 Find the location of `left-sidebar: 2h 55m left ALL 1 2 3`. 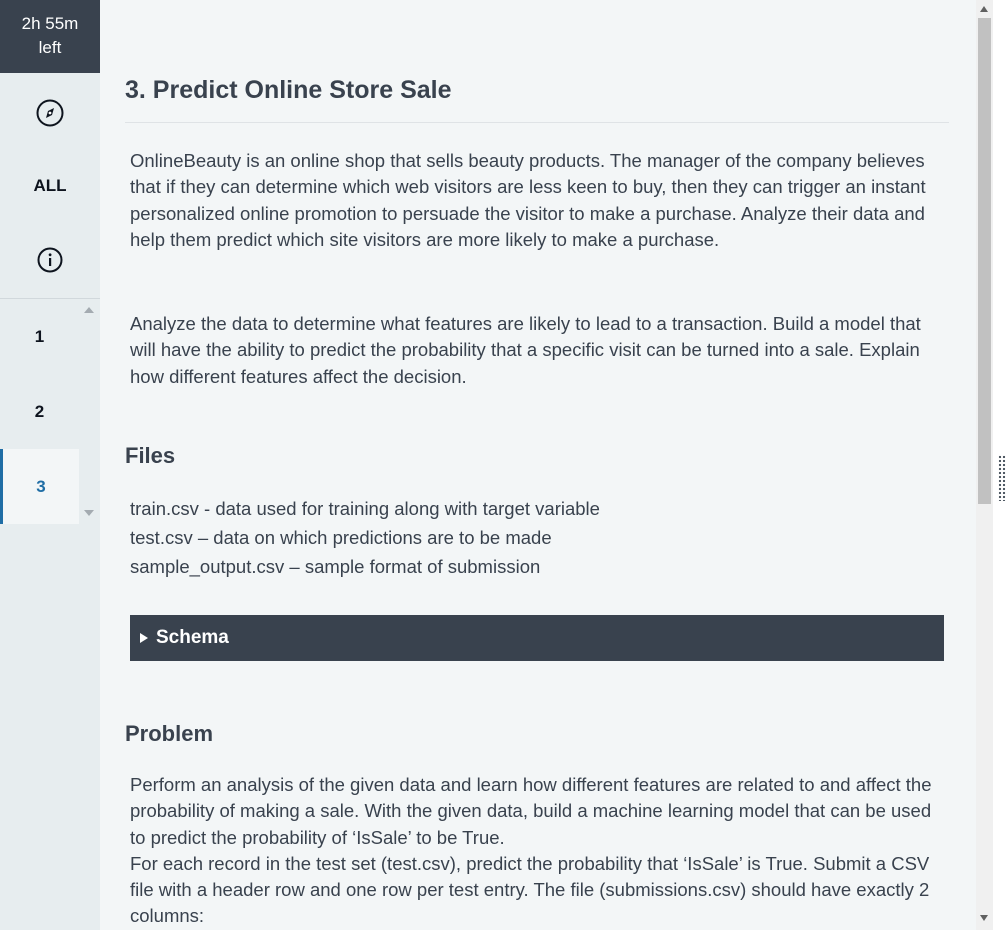

left-sidebar: 2h 55m left ALL 1 2 3 is located at coordinates (50, 465).